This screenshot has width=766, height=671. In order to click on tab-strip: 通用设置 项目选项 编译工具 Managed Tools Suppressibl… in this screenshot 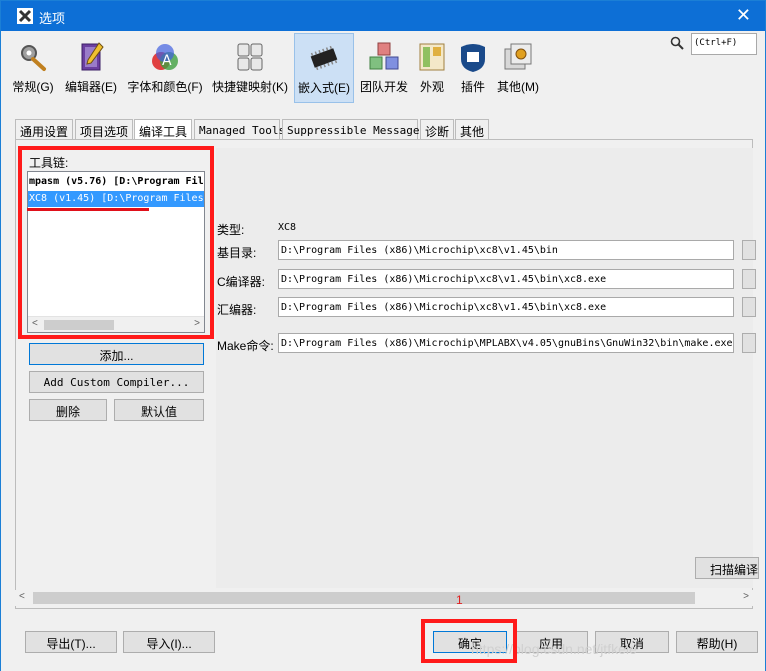, I will do `click(385, 129)`.